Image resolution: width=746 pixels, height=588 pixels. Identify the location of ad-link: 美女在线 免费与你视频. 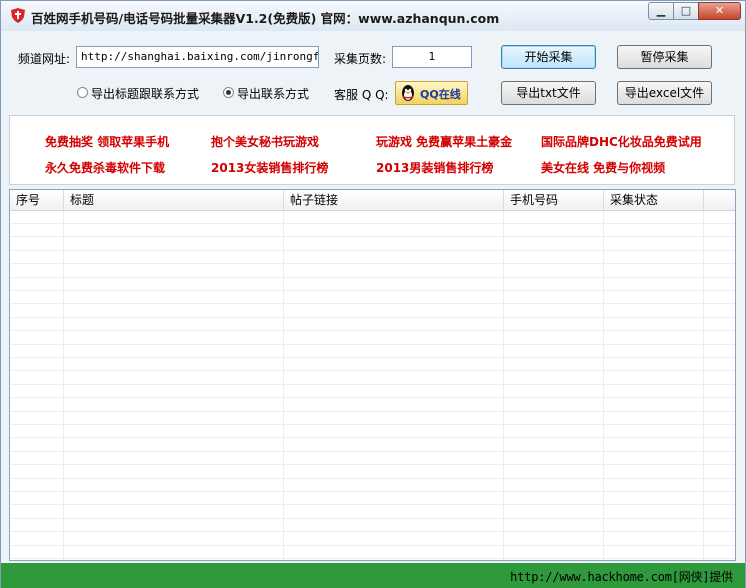
(603, 167).